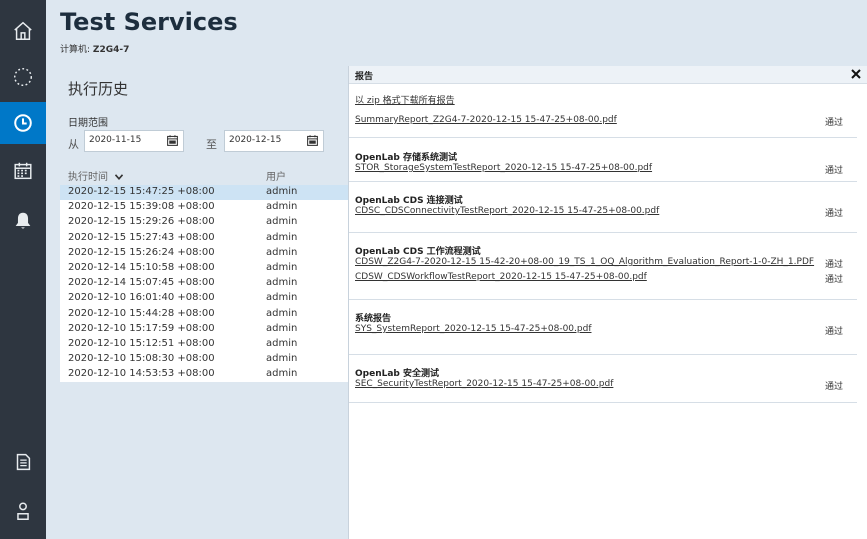 The image size is (867, 539). Describe the element at coordinates (397, 374) in the screenshot. I see `section-title: OpenLab 安全测试` at that location.